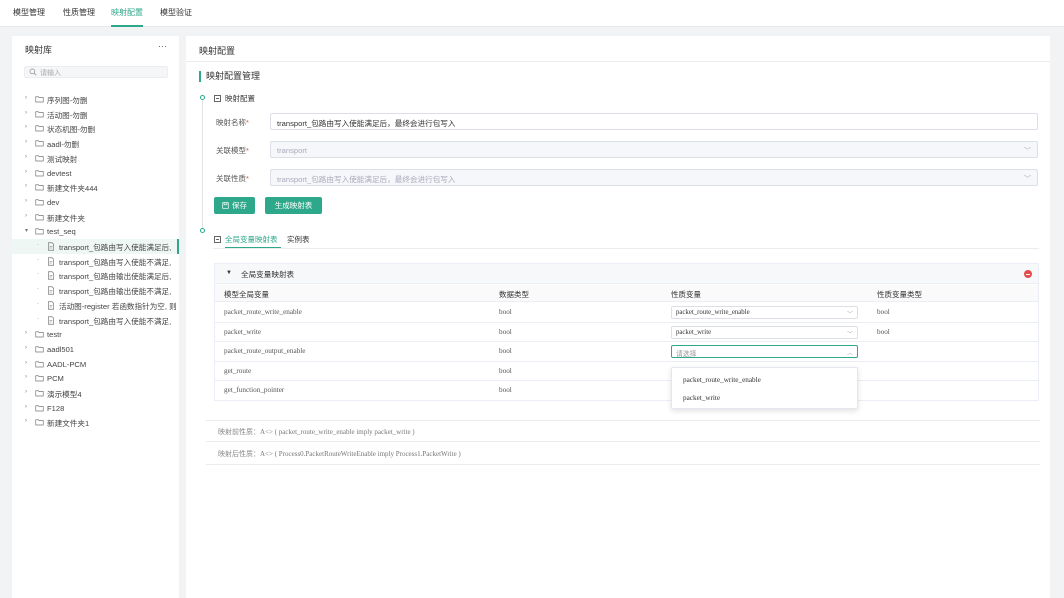 The image size is (1064, 598). I want to click on tree-folder: › aadl501, so click(95, 349).